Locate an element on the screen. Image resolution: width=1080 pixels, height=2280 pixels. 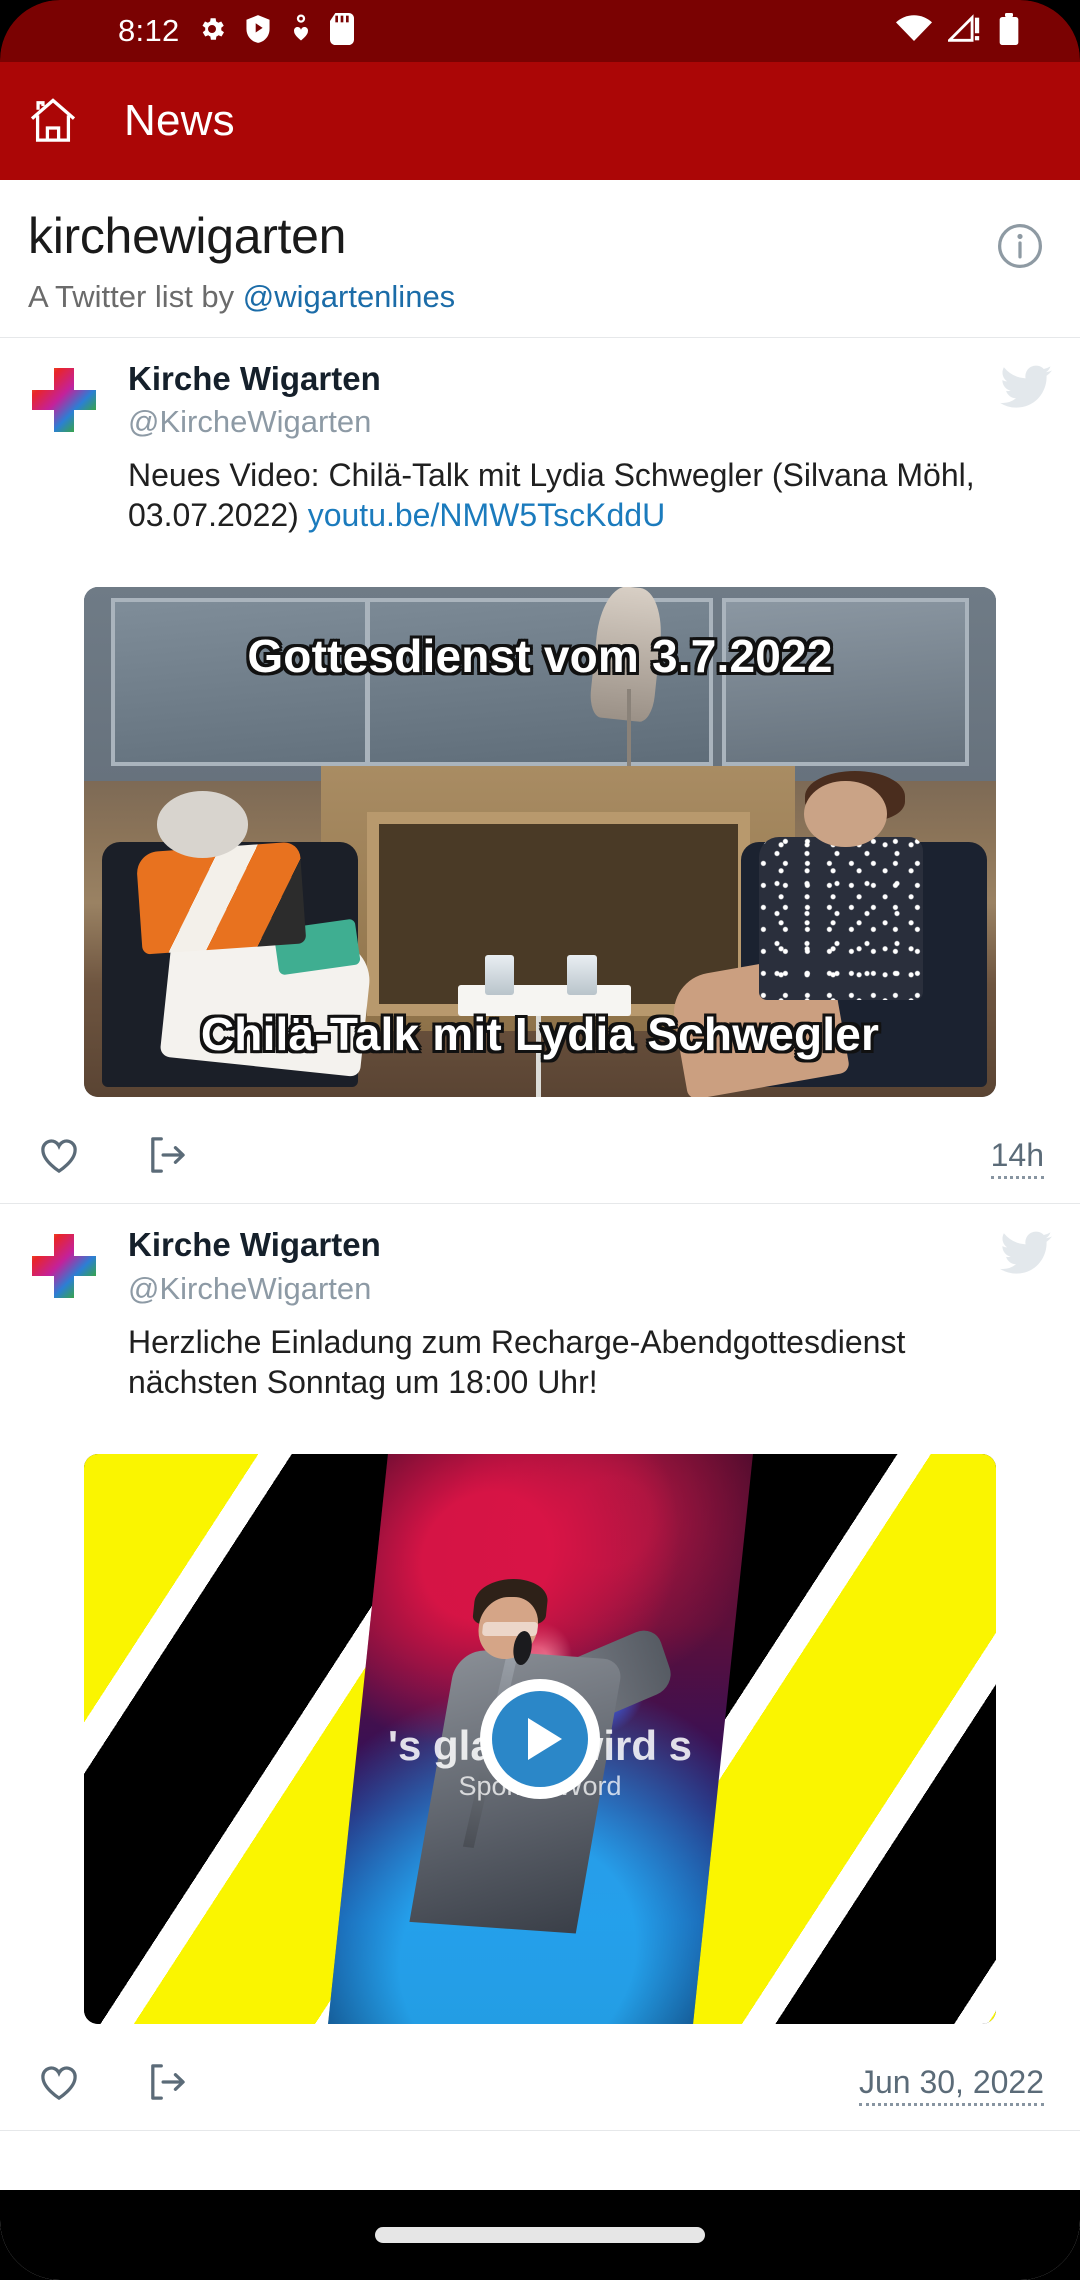
media-caption-bottom: Chilä-Talk mit Lydia Schwegler is located at coordinates (540, 1034).